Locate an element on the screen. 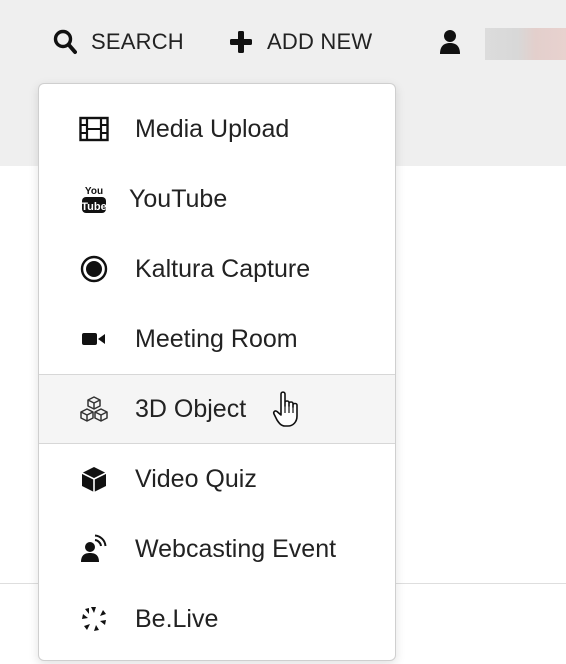 The width and height of the screenshot is (566, 664). user-icon is located at coordinates (450, 42).